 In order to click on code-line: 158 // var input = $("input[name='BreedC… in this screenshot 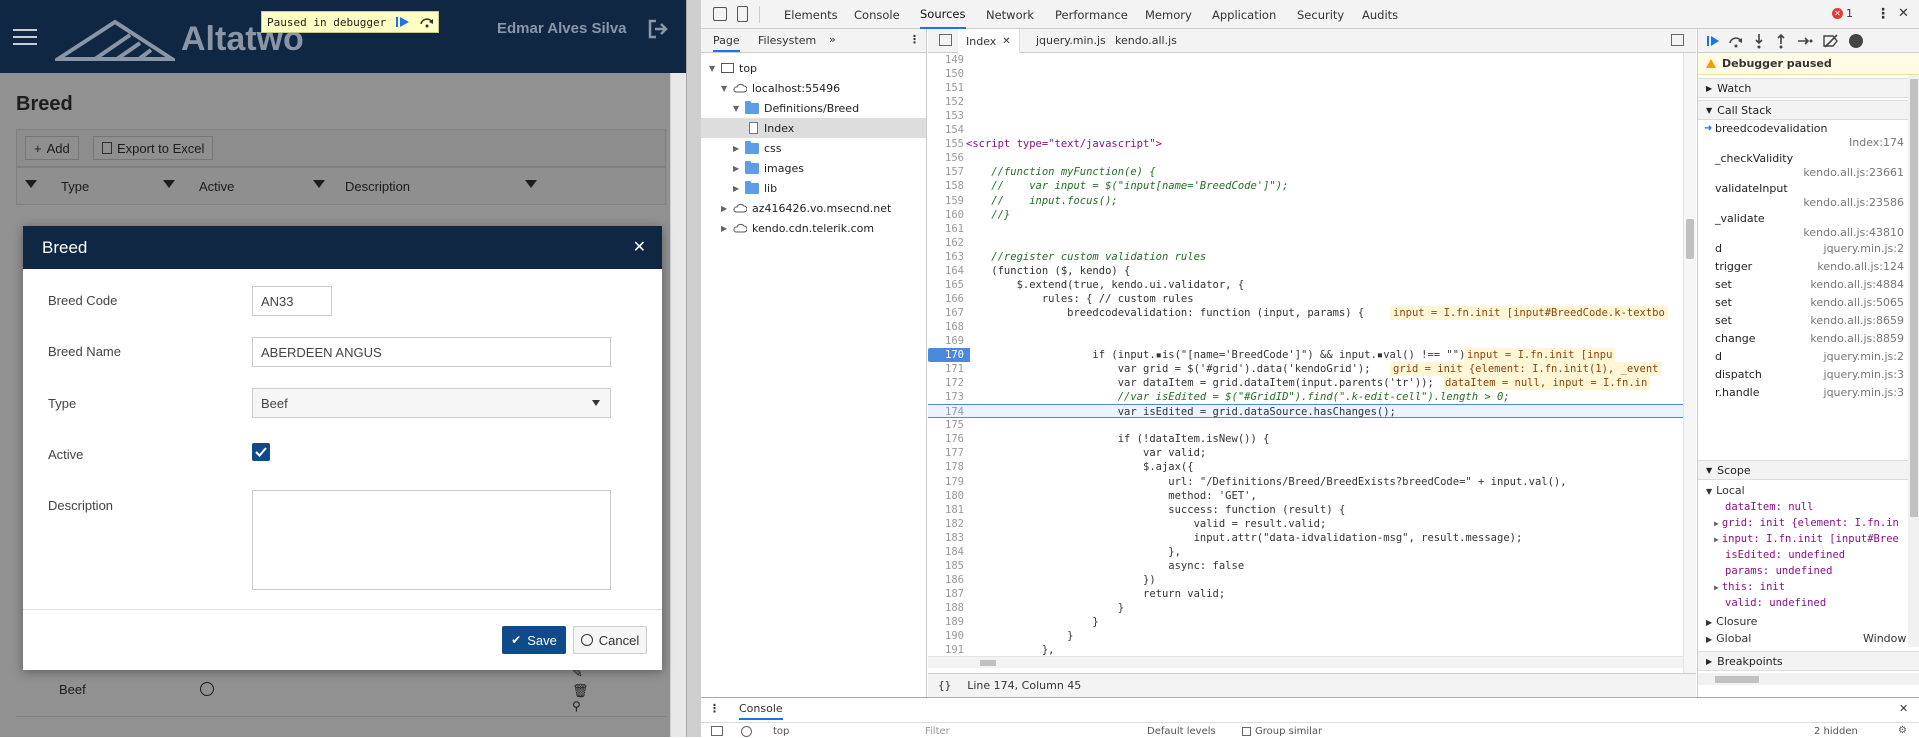, I will do `click(1312, 186)`.